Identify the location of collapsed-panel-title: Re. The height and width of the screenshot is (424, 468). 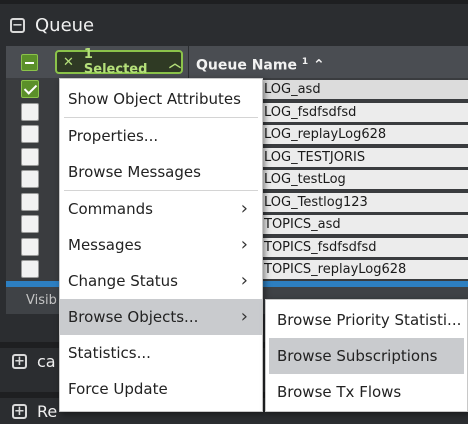
(47, 411).